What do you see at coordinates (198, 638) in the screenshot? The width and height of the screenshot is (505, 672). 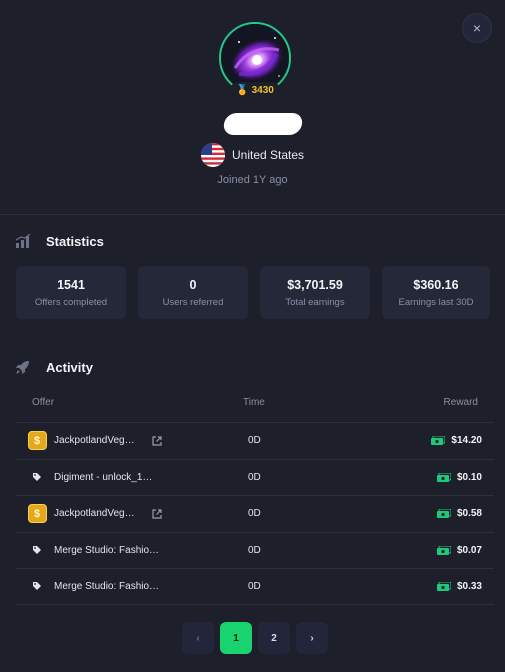 I see `prev-page-button: ‹` at bounding box center [198, 638].